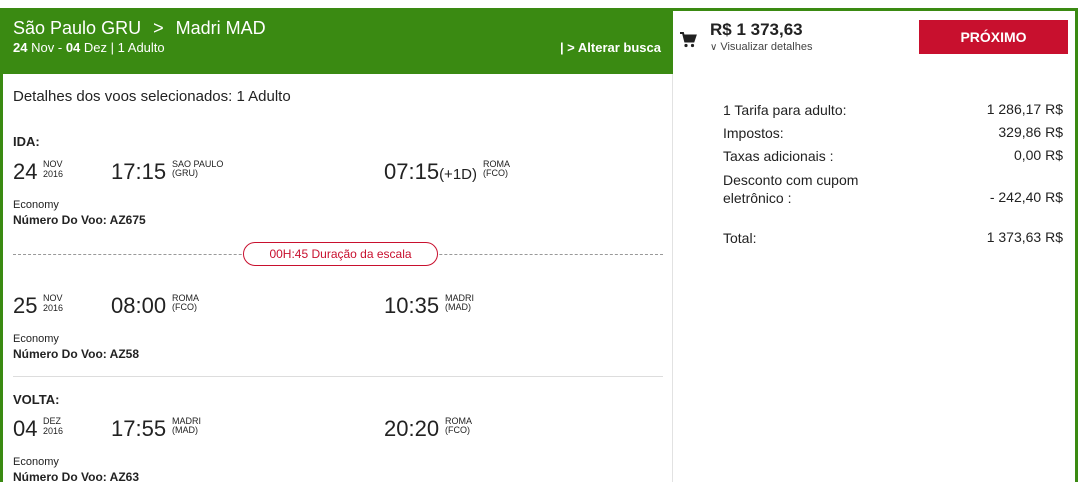 This screenshot has width=1080, height=482. Describe the element at coordinates (458, 174) in the screenshot. I see `next-day-indicator: (+1D)` at that location.